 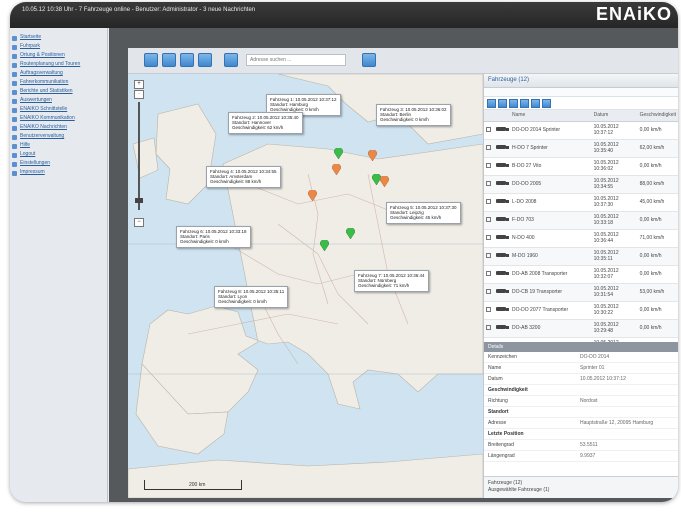 I want to click on grid-toolbar, so click(x=581, y=103).